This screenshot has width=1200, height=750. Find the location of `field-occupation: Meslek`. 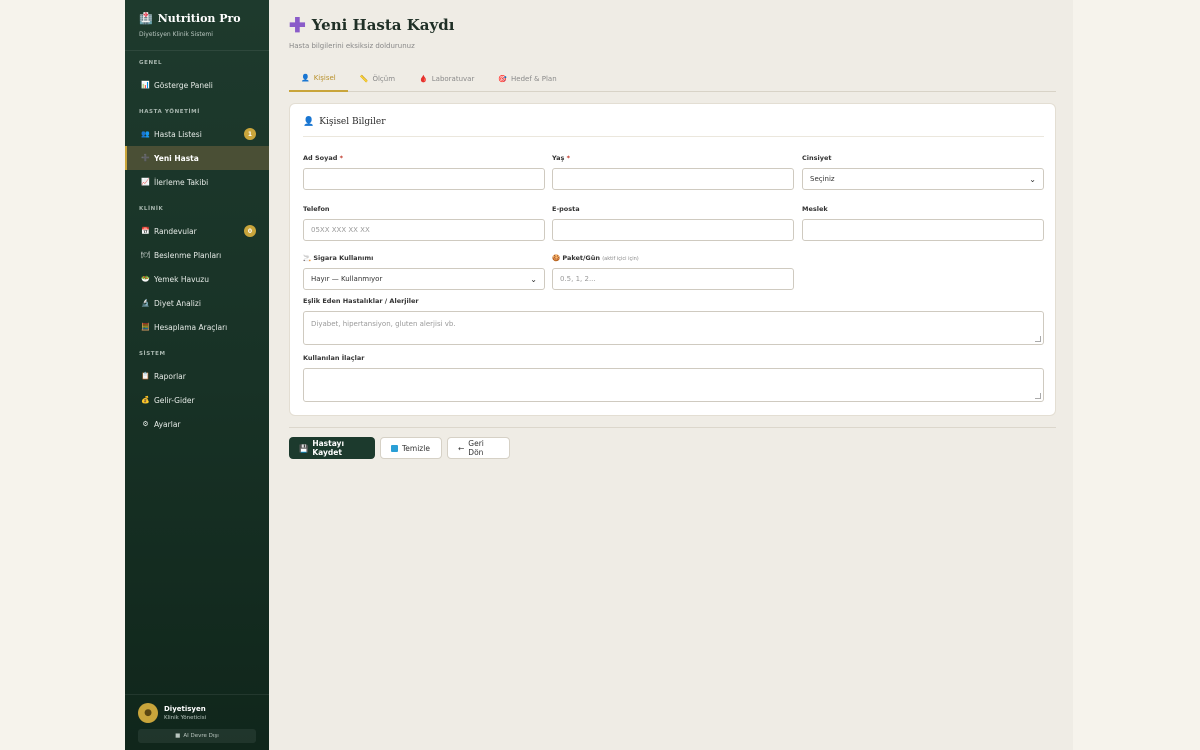

field-occupation: Meslek is located at coordinates (923, 223).